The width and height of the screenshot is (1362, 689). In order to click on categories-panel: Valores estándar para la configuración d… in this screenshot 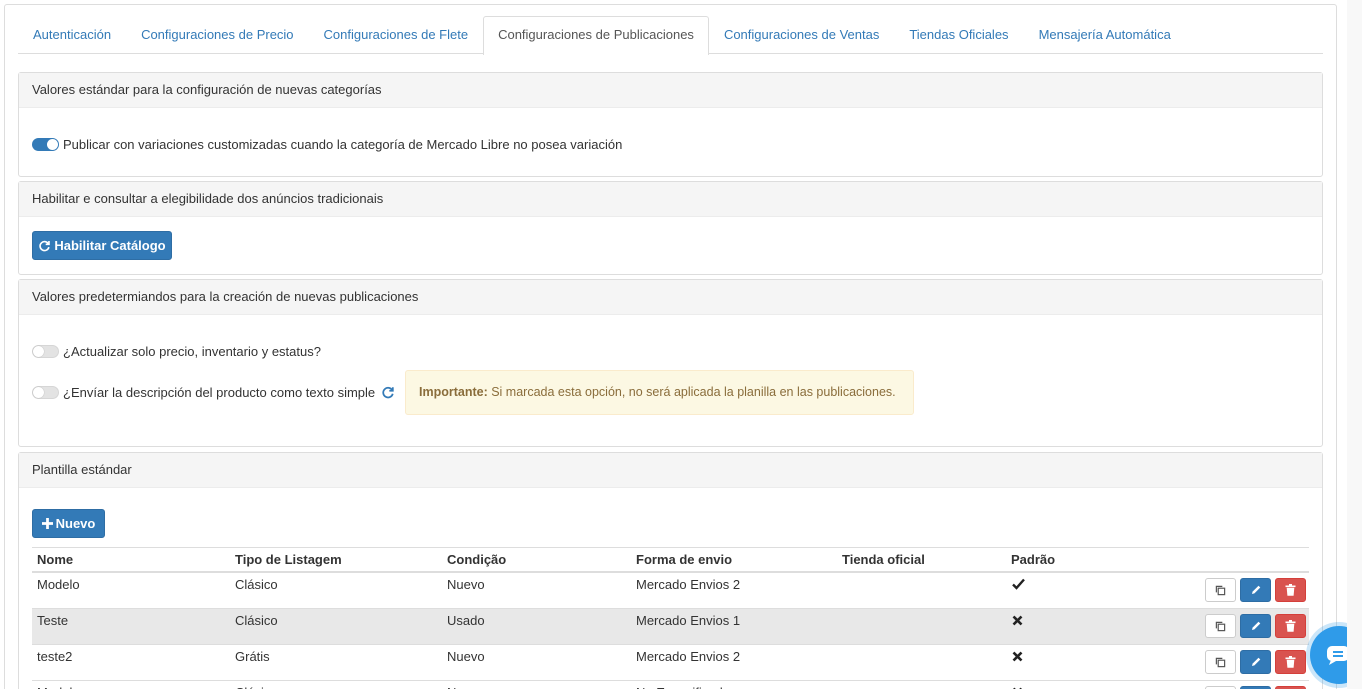, I will do `click(670, 124)`.